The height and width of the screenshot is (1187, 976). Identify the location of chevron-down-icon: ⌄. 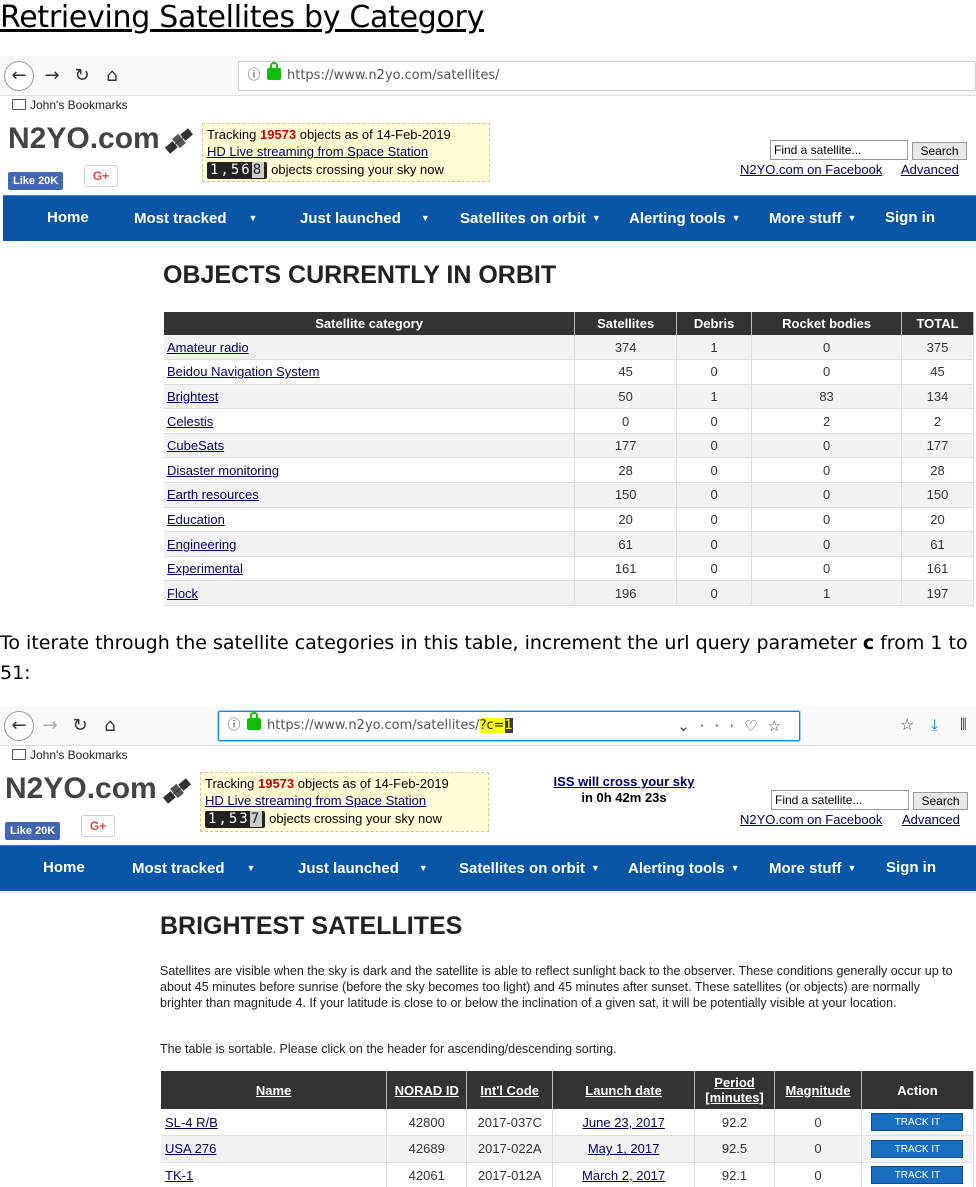
(688, 726).